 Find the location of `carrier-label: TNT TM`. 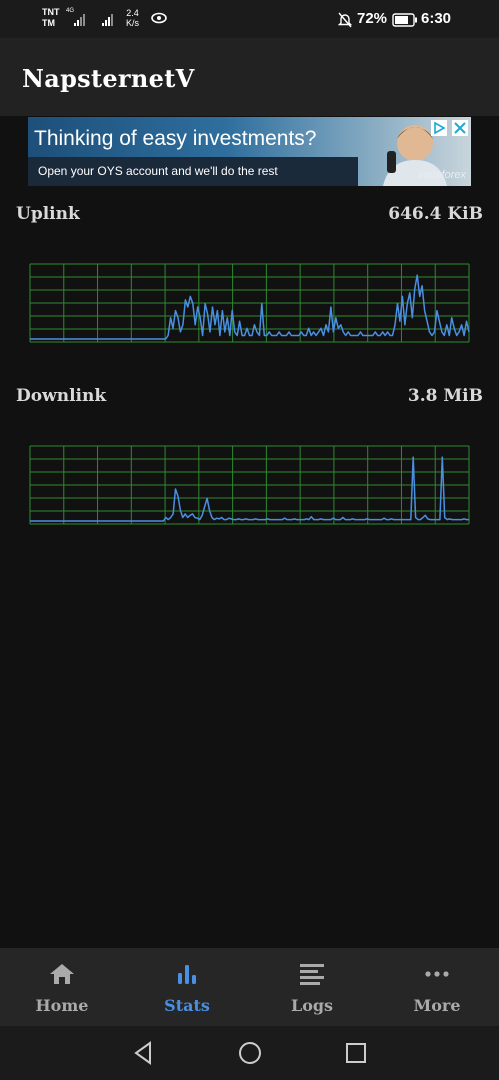

carrier-label: TNT TM is located at coordinates (51, 17).